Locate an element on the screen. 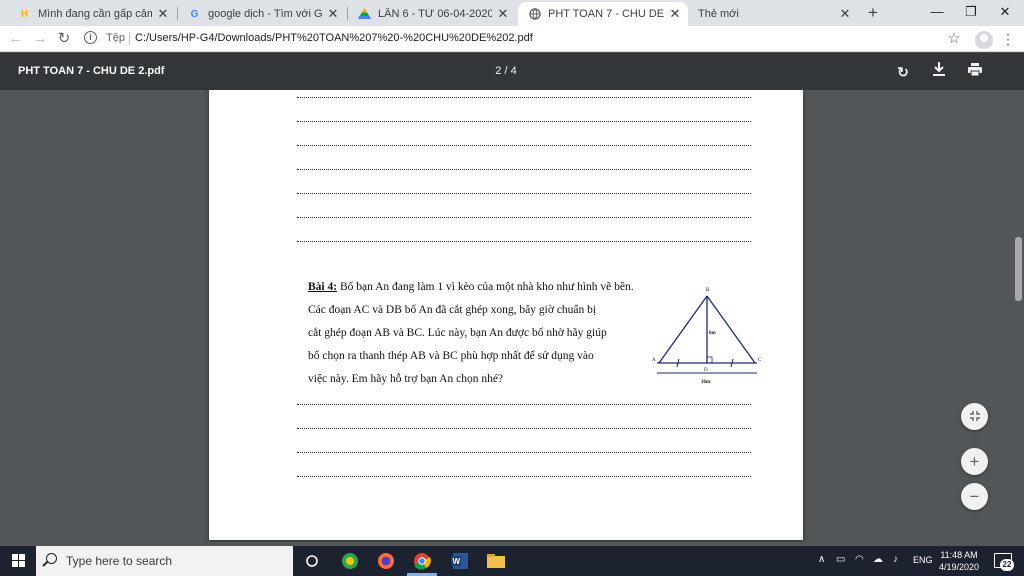 The height and width of the screenshot is (576, 1024). exercise-line-5: việc này. Em hãy hỗ trợ bạn An chọn nhé? is located at coordinates (406, 379).